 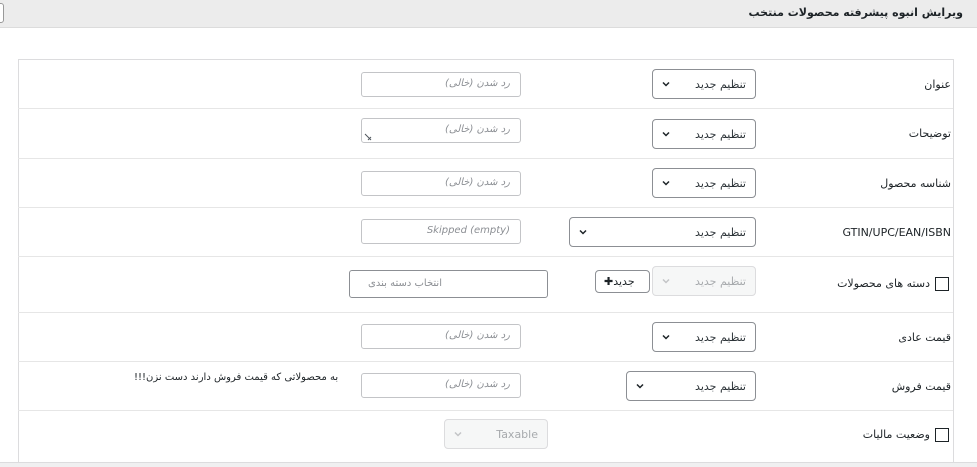 I want to click on sku-label: شناسه محصول, so click(x=915, y=183).